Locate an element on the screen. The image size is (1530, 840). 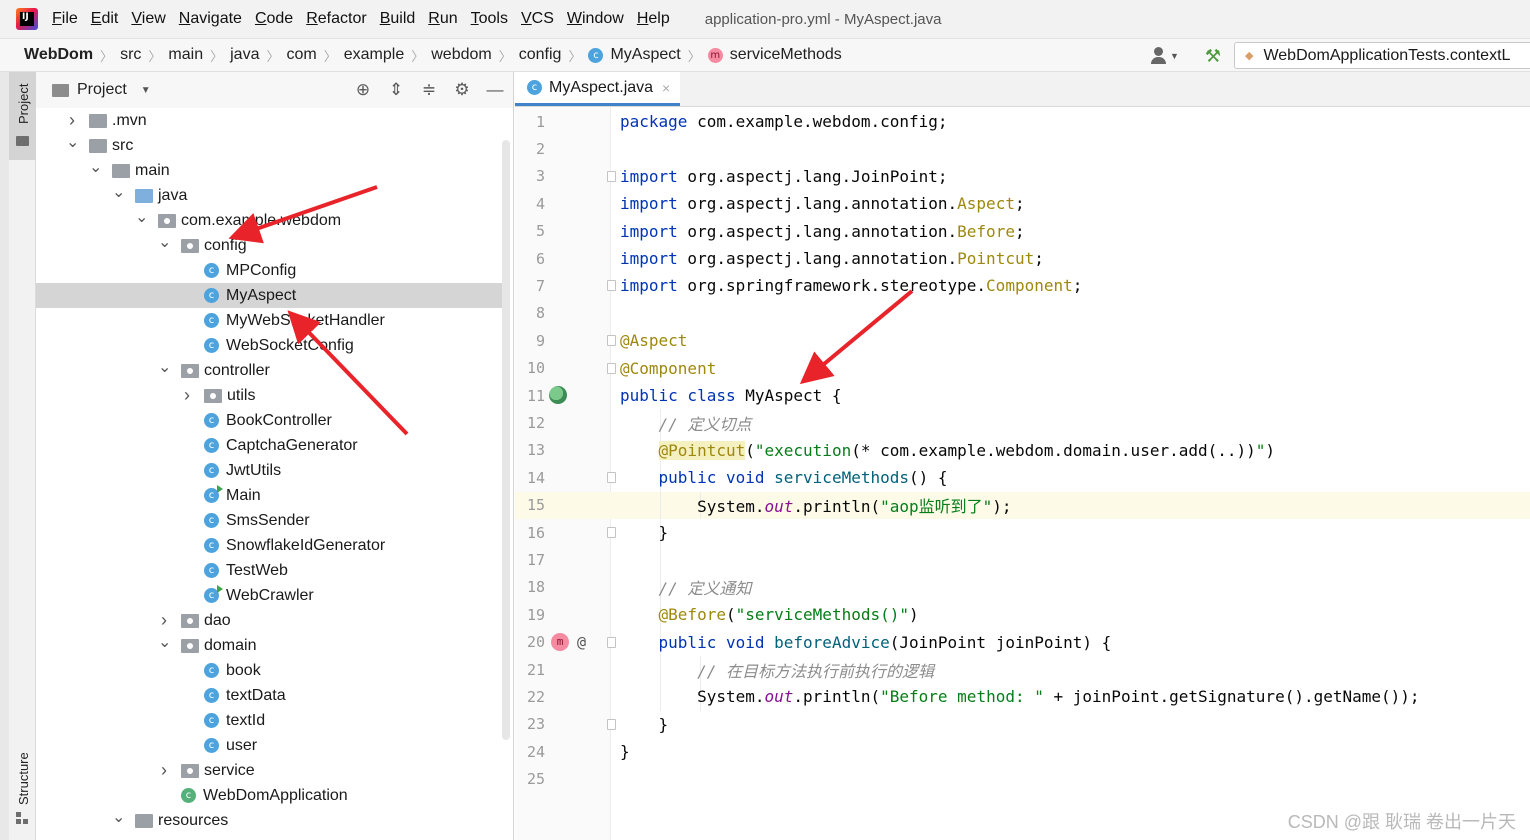
menu-vcs: VCS is located at coordinates (537, 19).